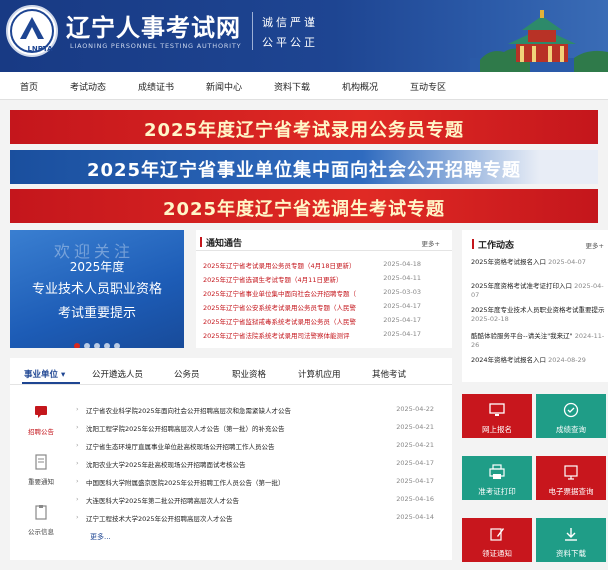 This screenshot has width=608, height=570. What do you see at coordinates (226, 410) in the screenshot?
I see `row-title: 辽宁省农业科学院2025年面向社会公开招聘高层次和急需紧缺人才公告` at bounding box center [226, 410].